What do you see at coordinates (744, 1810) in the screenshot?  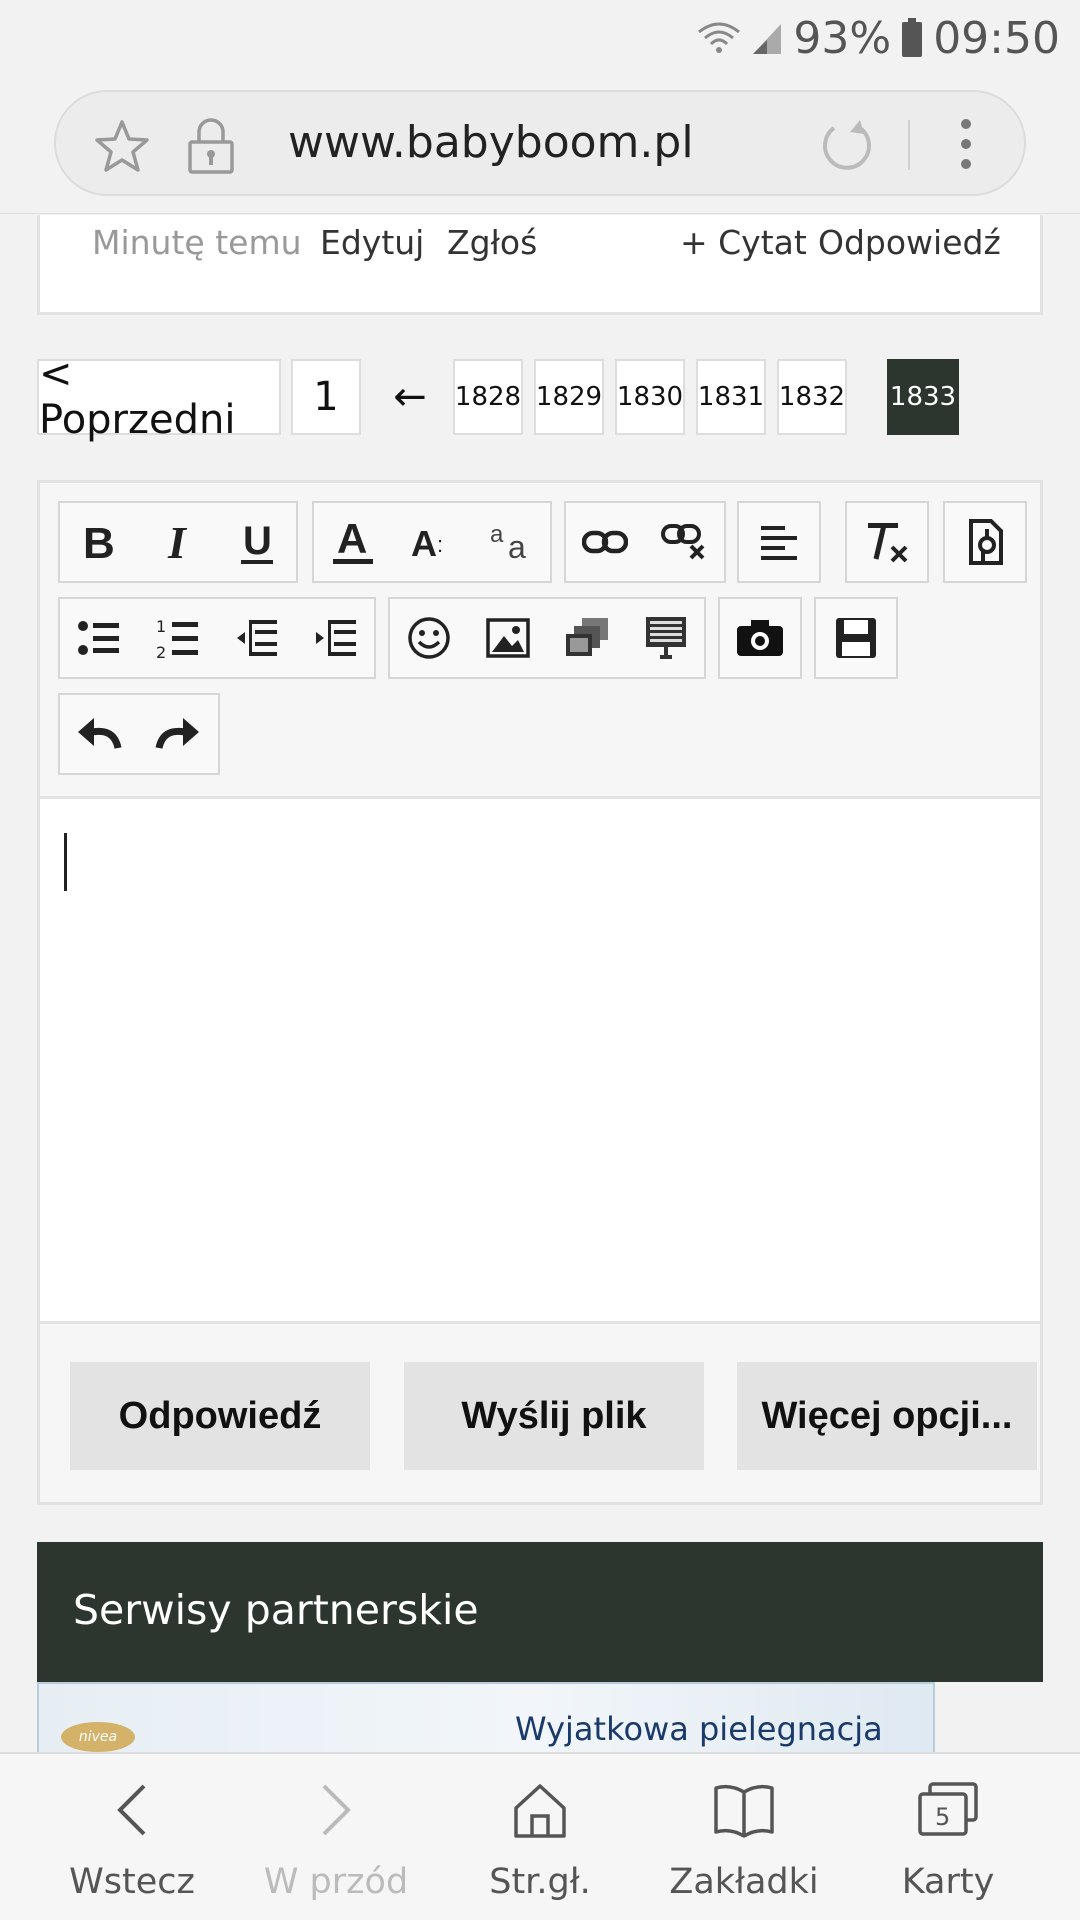 I see `bookmarks-book-icon` at bounding box center [744, 1810].